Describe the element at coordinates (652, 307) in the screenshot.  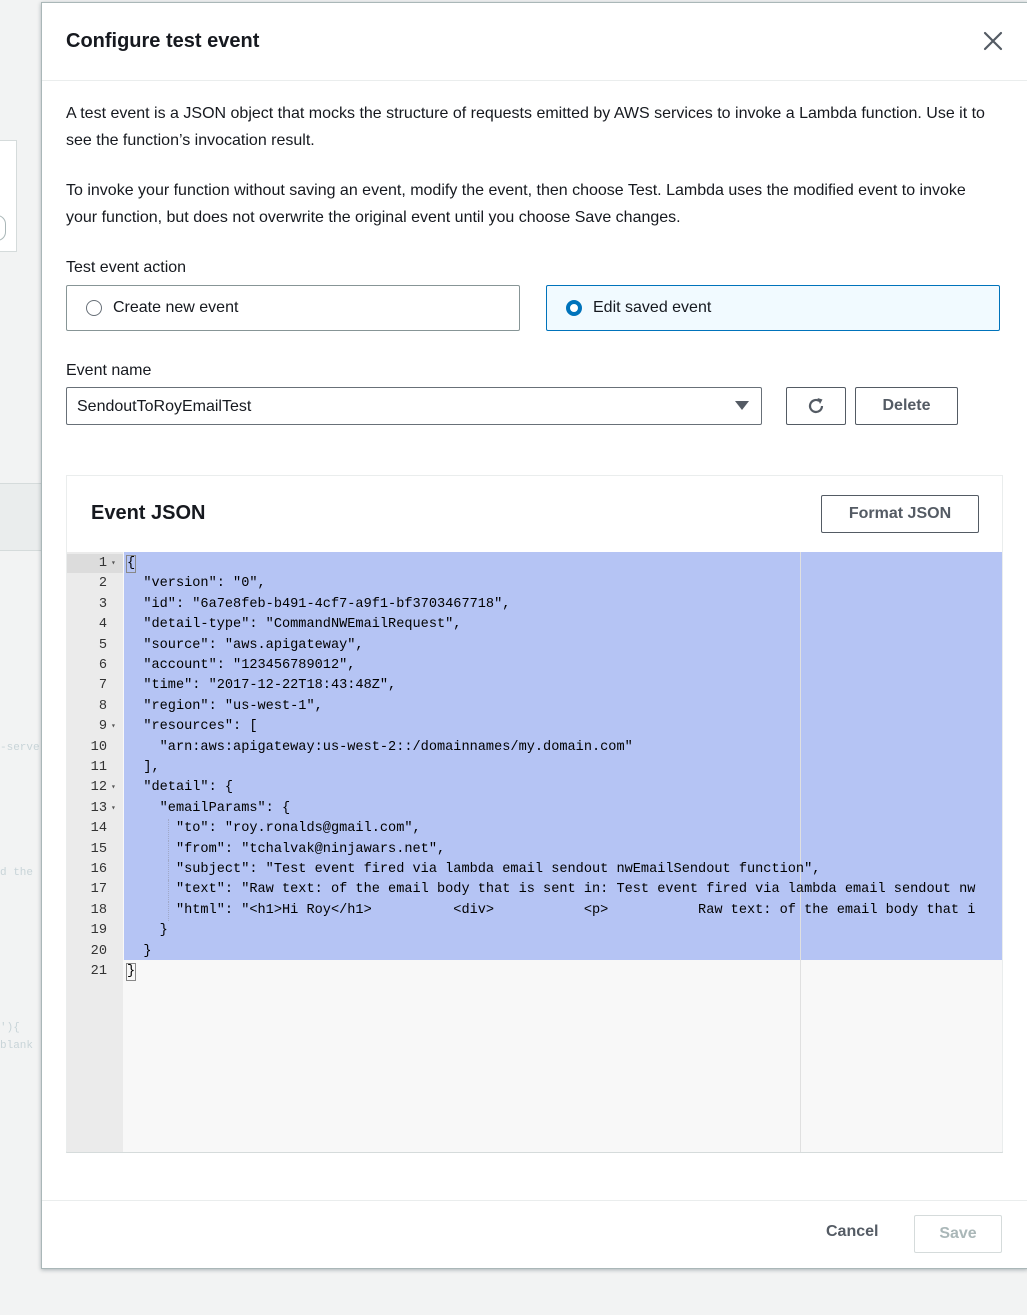
I see `option-label: Edit saved event` at that location.